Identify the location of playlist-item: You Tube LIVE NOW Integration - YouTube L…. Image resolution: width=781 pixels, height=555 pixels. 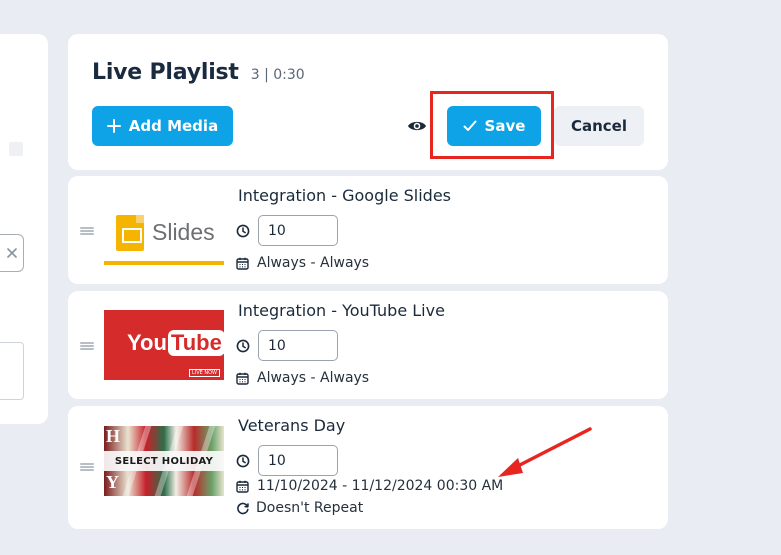
(368, 345).